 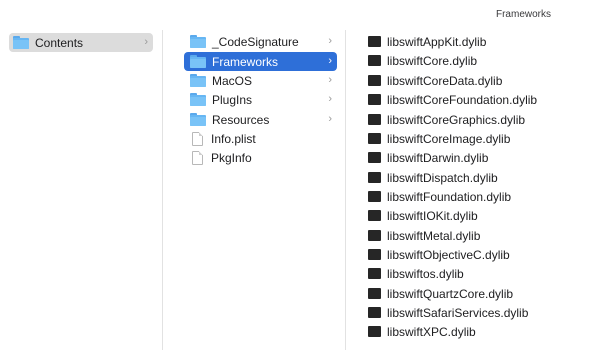 What do you see at coordinates (241, 119) in the screenshot?
I see `item-label: Resources` at bounding box center [241, 119].